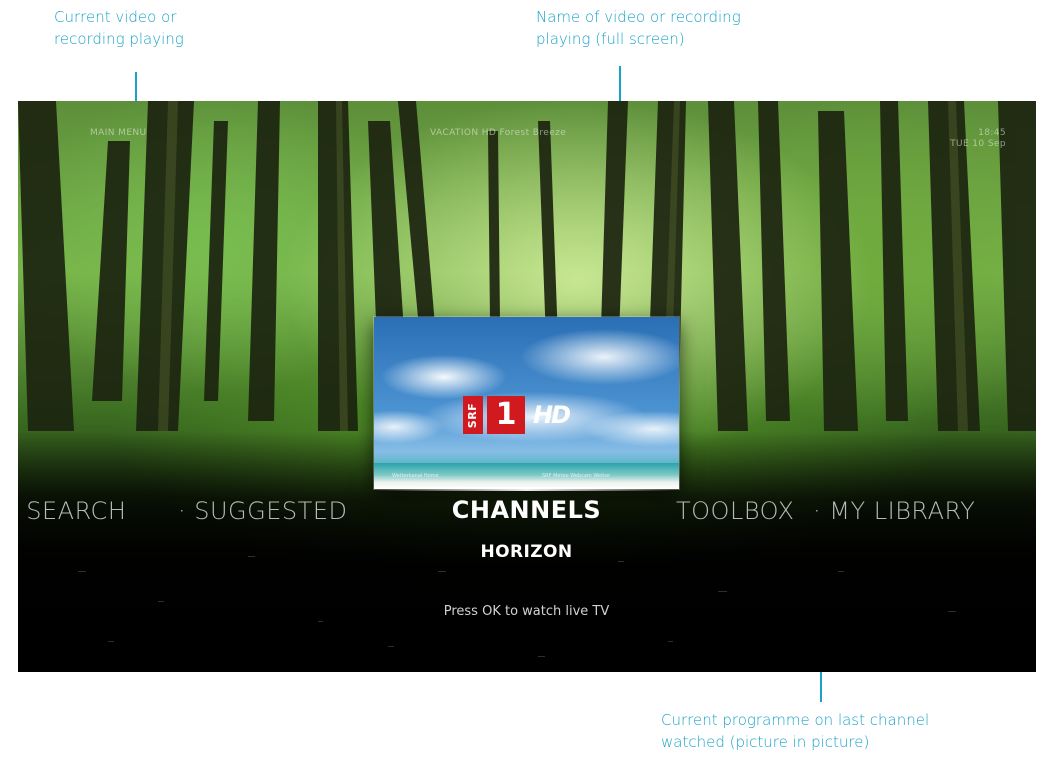 The width and height of the screenshot is (1042, 765). What do you see at coordinates (526, 552) in the screenshot?
I see `submenu-horizon: HORIZON` at bounding box center [526, 552].